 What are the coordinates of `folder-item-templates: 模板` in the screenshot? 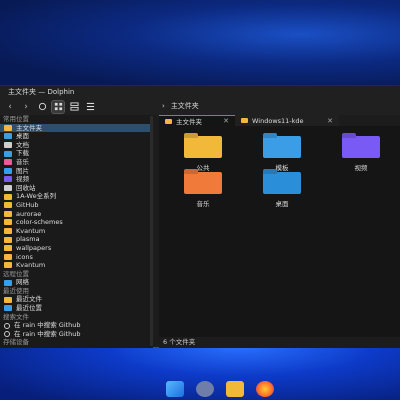 It's located at (282, 154).